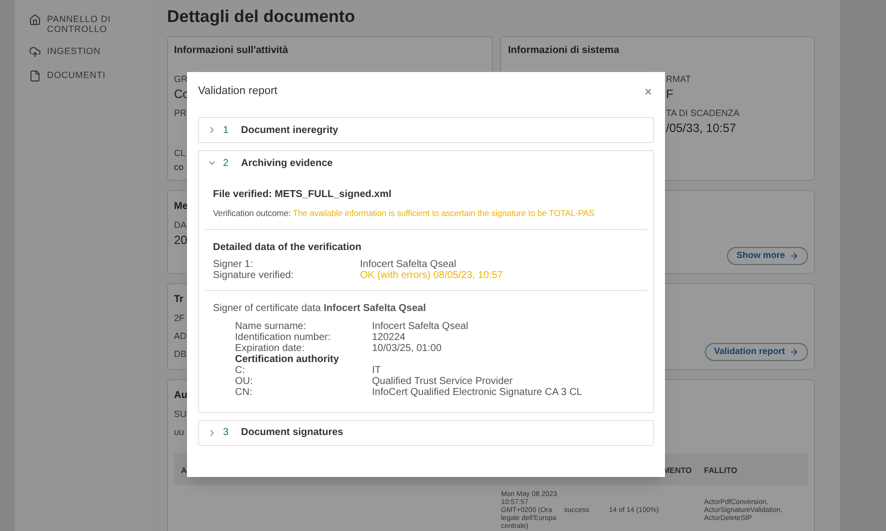 Image resolution: width=886 pixels, height=531 pixels. Describe the element at coordinates (179, 300) in the screenshot. I see `card-title: Tr` at that location.